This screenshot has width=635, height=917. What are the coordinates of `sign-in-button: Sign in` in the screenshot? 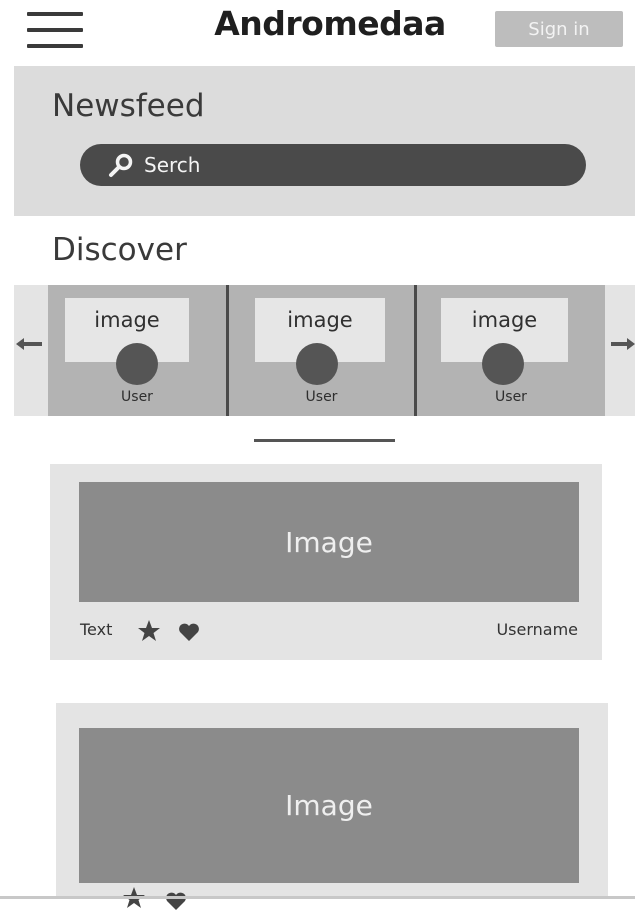 It's located at (559, 29).